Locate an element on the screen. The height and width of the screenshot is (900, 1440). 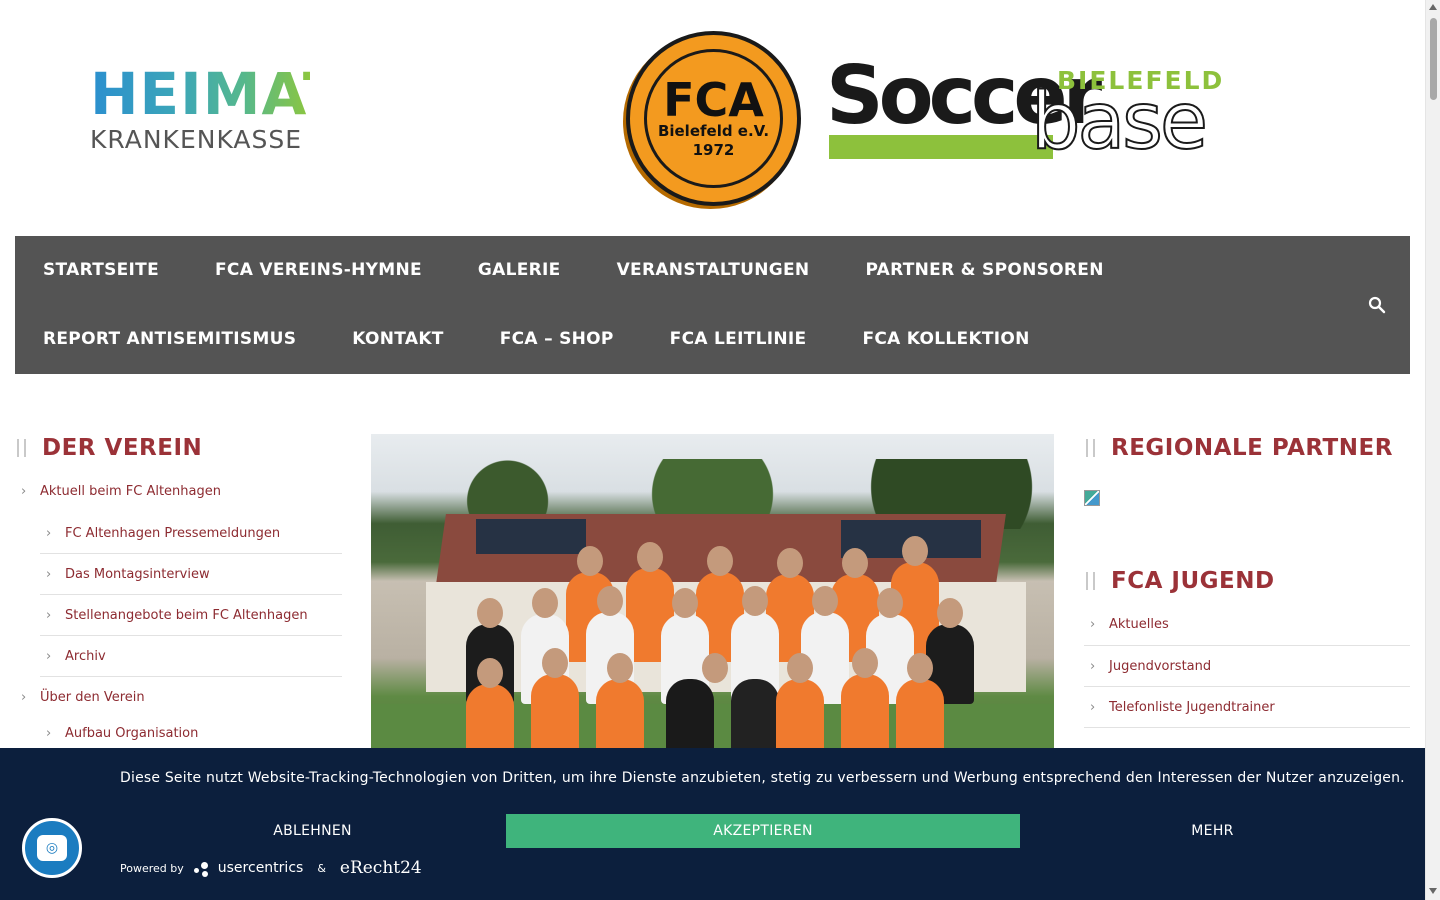
menu-item-telefonliste: › Telefonliste Jugendtrainer is located at coordinates (1247, 707).